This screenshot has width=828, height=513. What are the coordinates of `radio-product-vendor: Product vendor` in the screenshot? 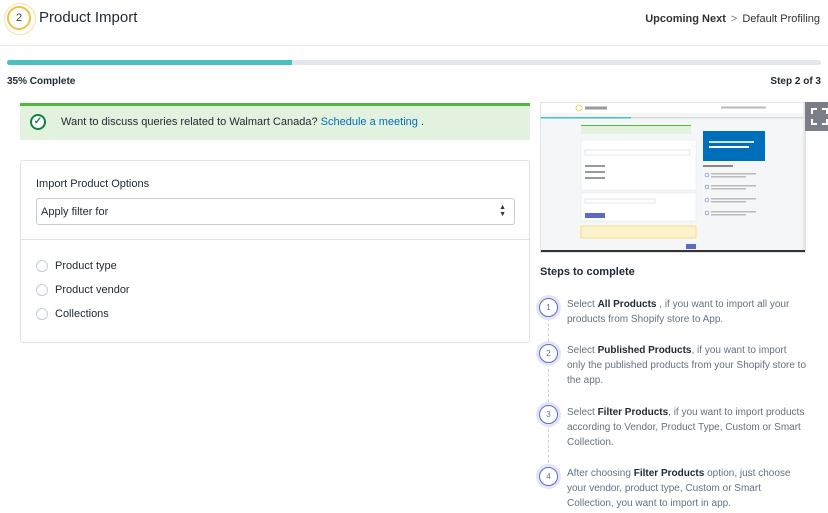 It's located at (83, 290).